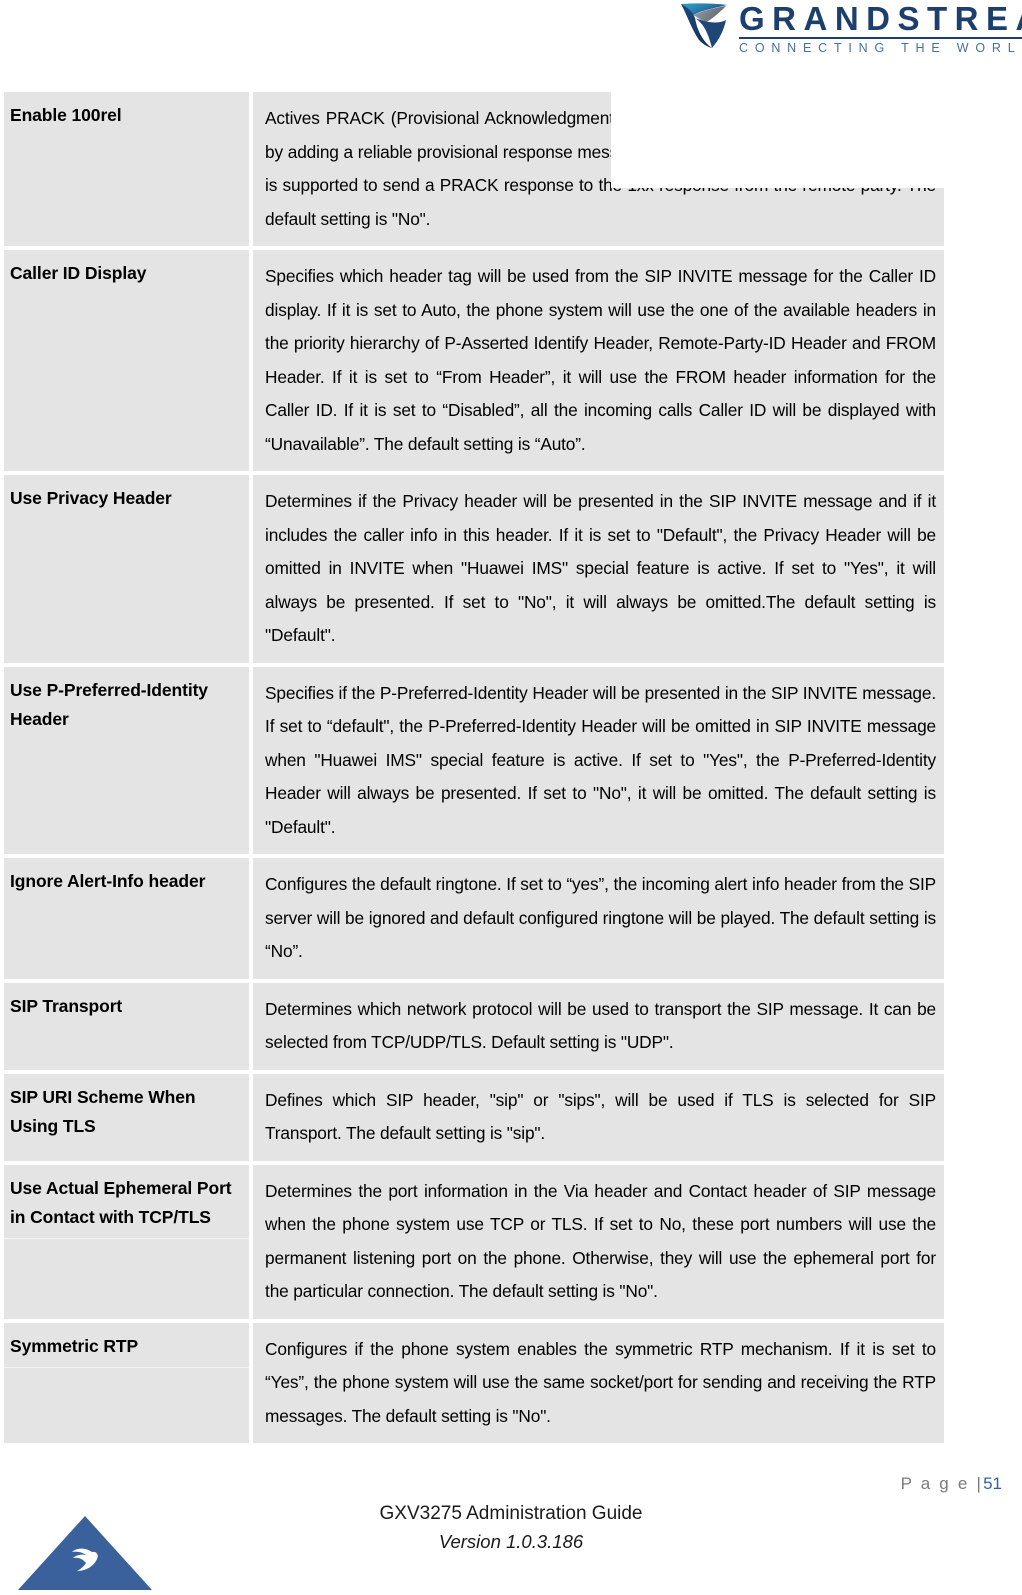  I want to click on setting-label: Symmetric RTP, so click(74, 1345).